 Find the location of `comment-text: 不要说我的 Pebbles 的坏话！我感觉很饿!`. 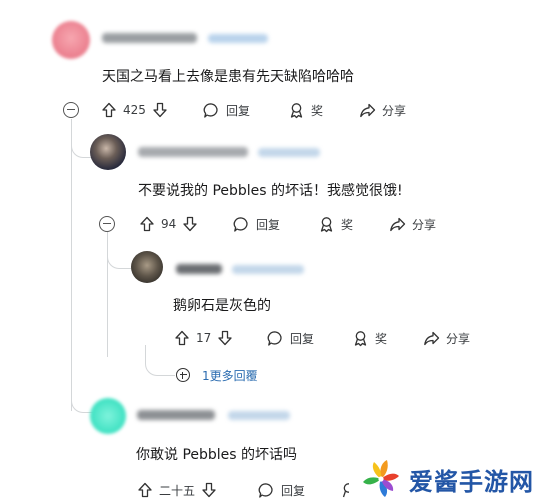

comment-text: 不要说我的 Pebbles 的坏话！我感觉很饿! is located at coordinates (270, 191).